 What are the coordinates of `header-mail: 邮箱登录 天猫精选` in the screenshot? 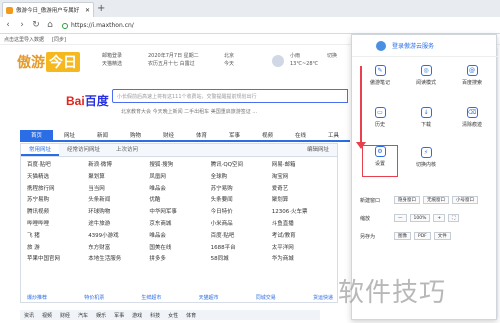 It's located at (112, 60).